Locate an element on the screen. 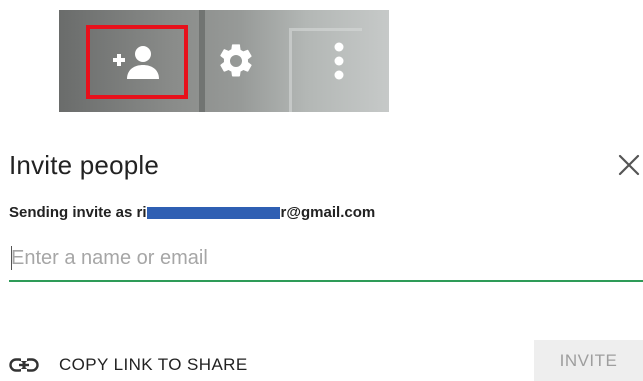 The width and height of the screenshot is (643, 381). sender-suffix: r@gmail.com is located at coordinates (328, 212).